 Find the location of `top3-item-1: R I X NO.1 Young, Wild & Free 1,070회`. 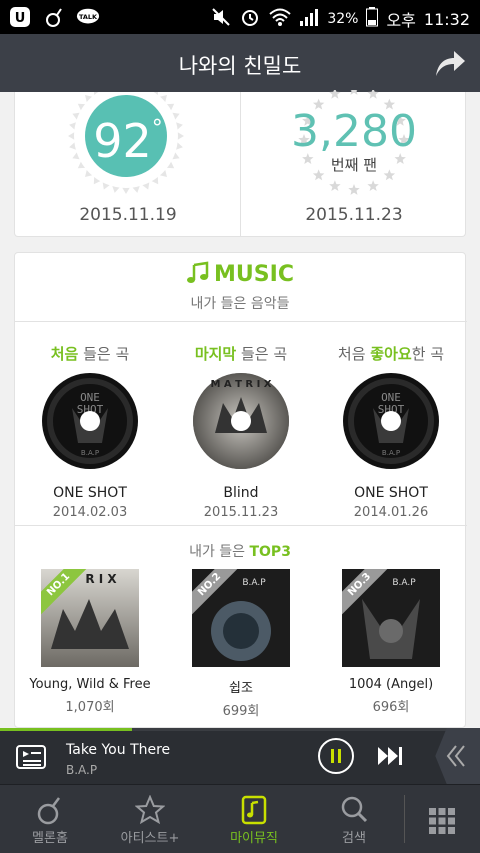

top3-item-1: R I X NO.1 Young, Wild & Free 1,070회 is located at coordinates (90, 642).